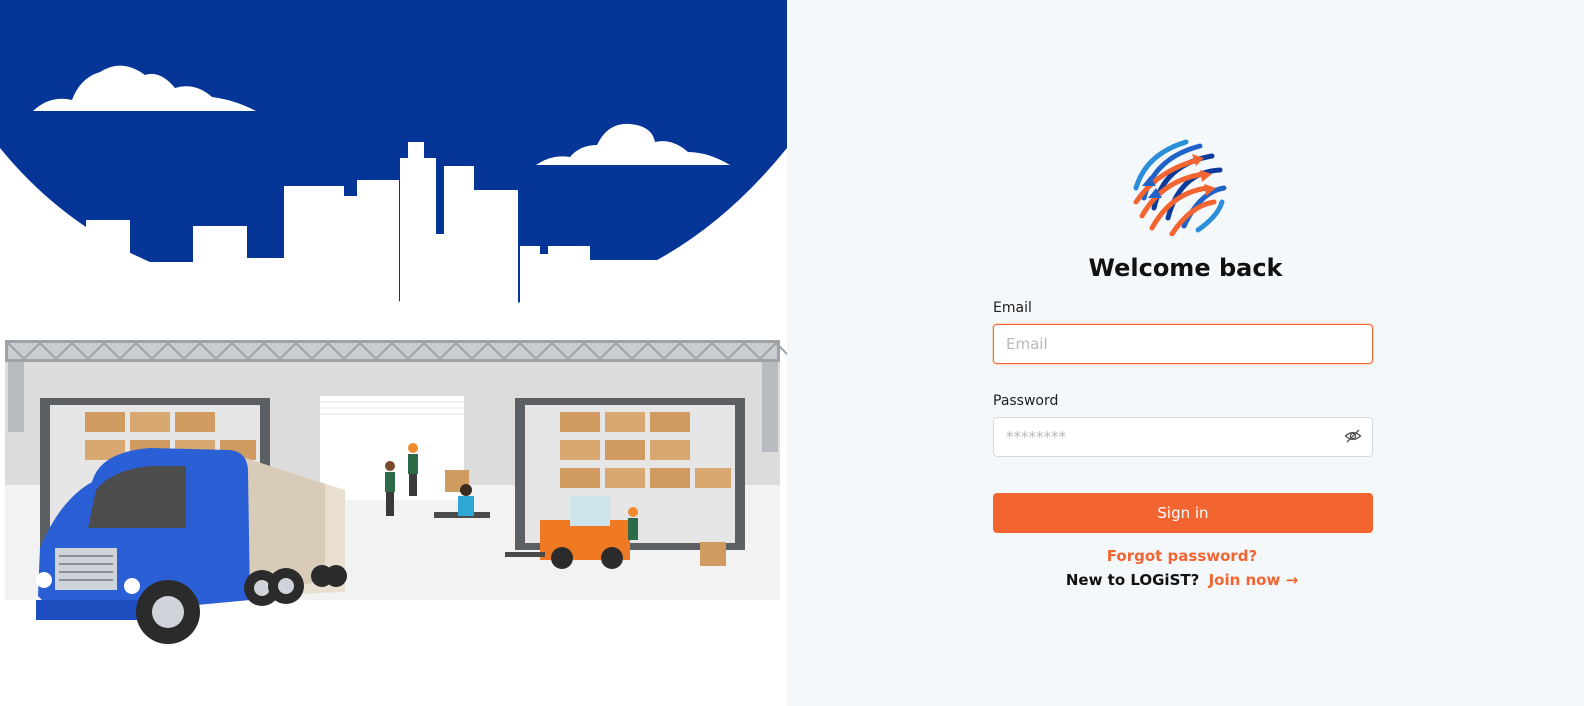  I want to click on password-input, so click(1183, 437).